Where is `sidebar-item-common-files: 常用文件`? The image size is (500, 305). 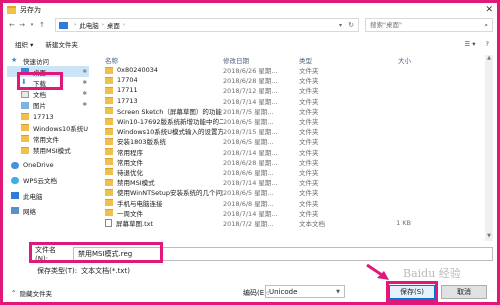 sidebar-item-common-files: 常用文件 is located at coordinates (48, 138).